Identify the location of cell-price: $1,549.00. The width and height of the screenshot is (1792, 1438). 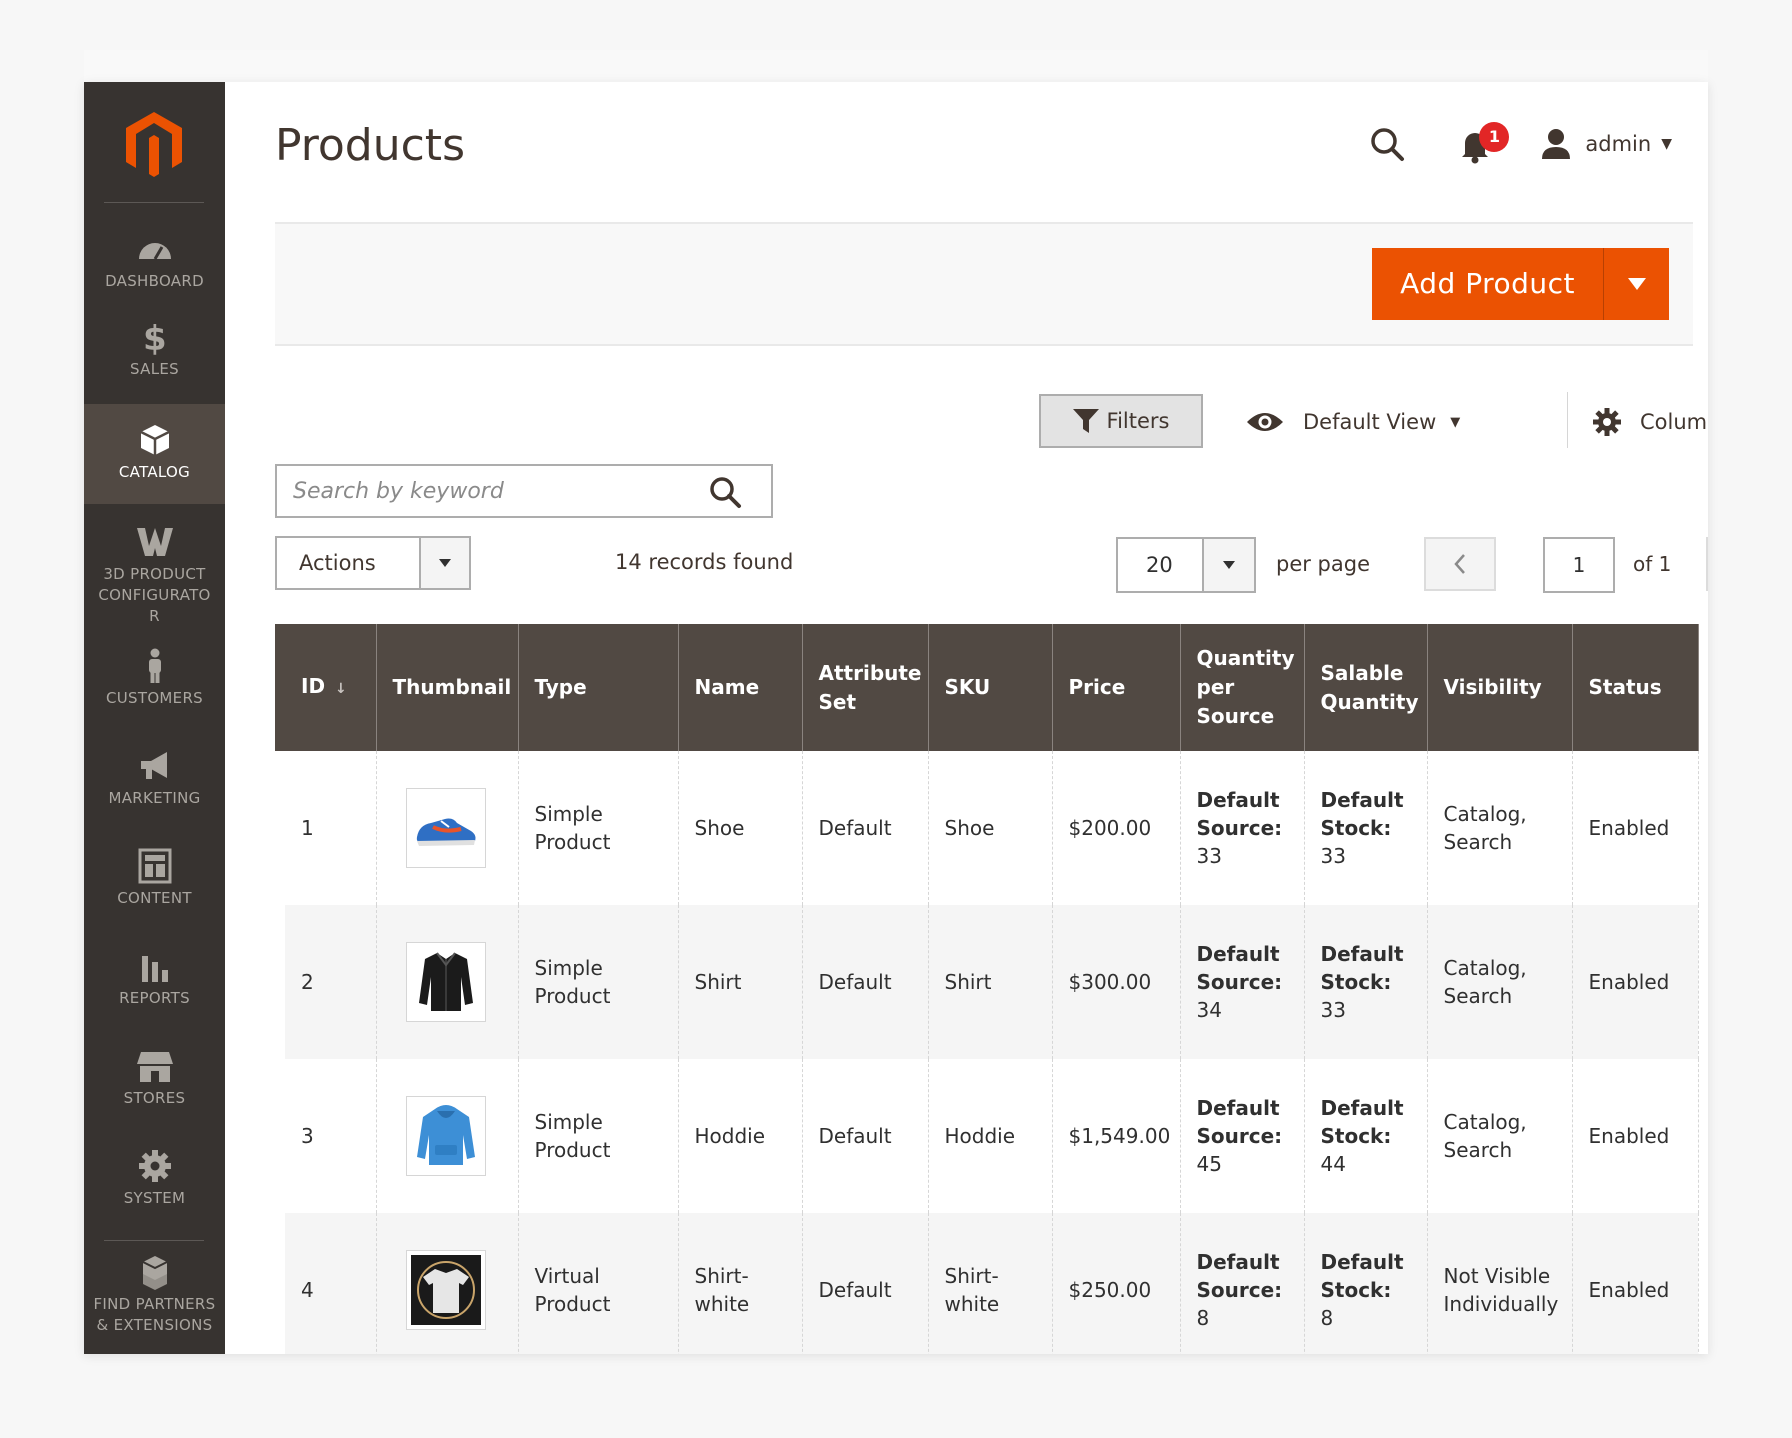
(1116, 1136).